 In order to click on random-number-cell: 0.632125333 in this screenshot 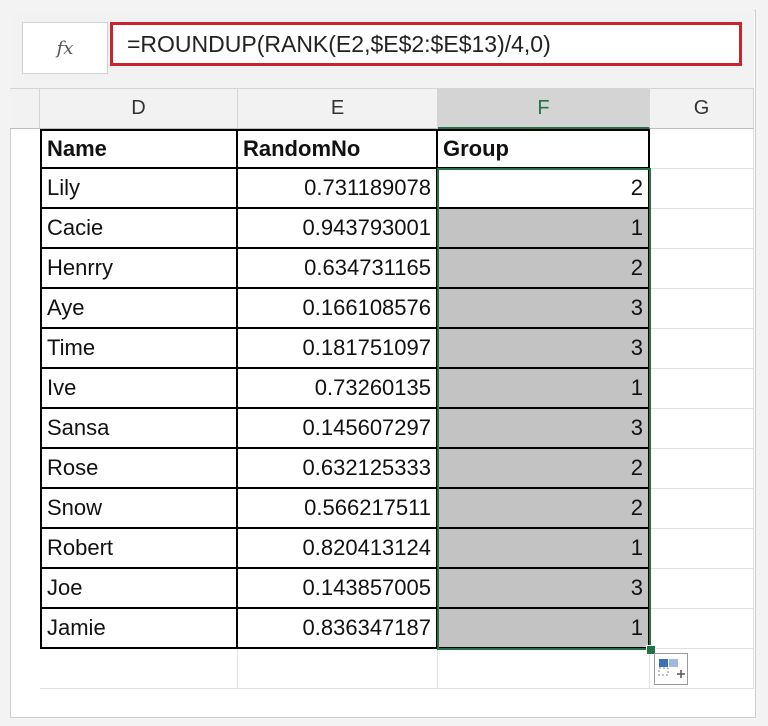, I will do `click(338, 469)`.